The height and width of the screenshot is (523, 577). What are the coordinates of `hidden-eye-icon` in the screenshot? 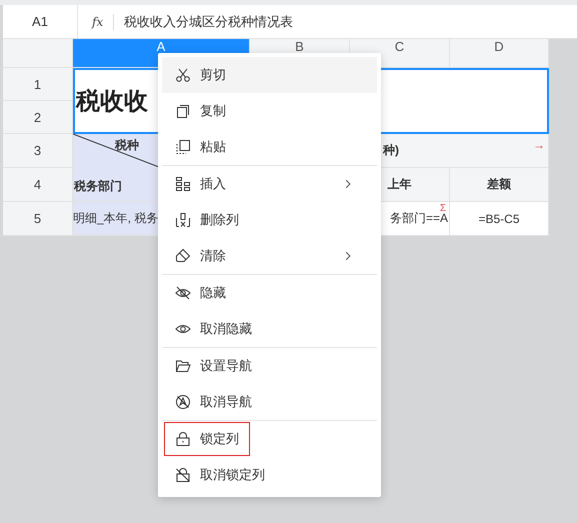 It's located at (183, 293).